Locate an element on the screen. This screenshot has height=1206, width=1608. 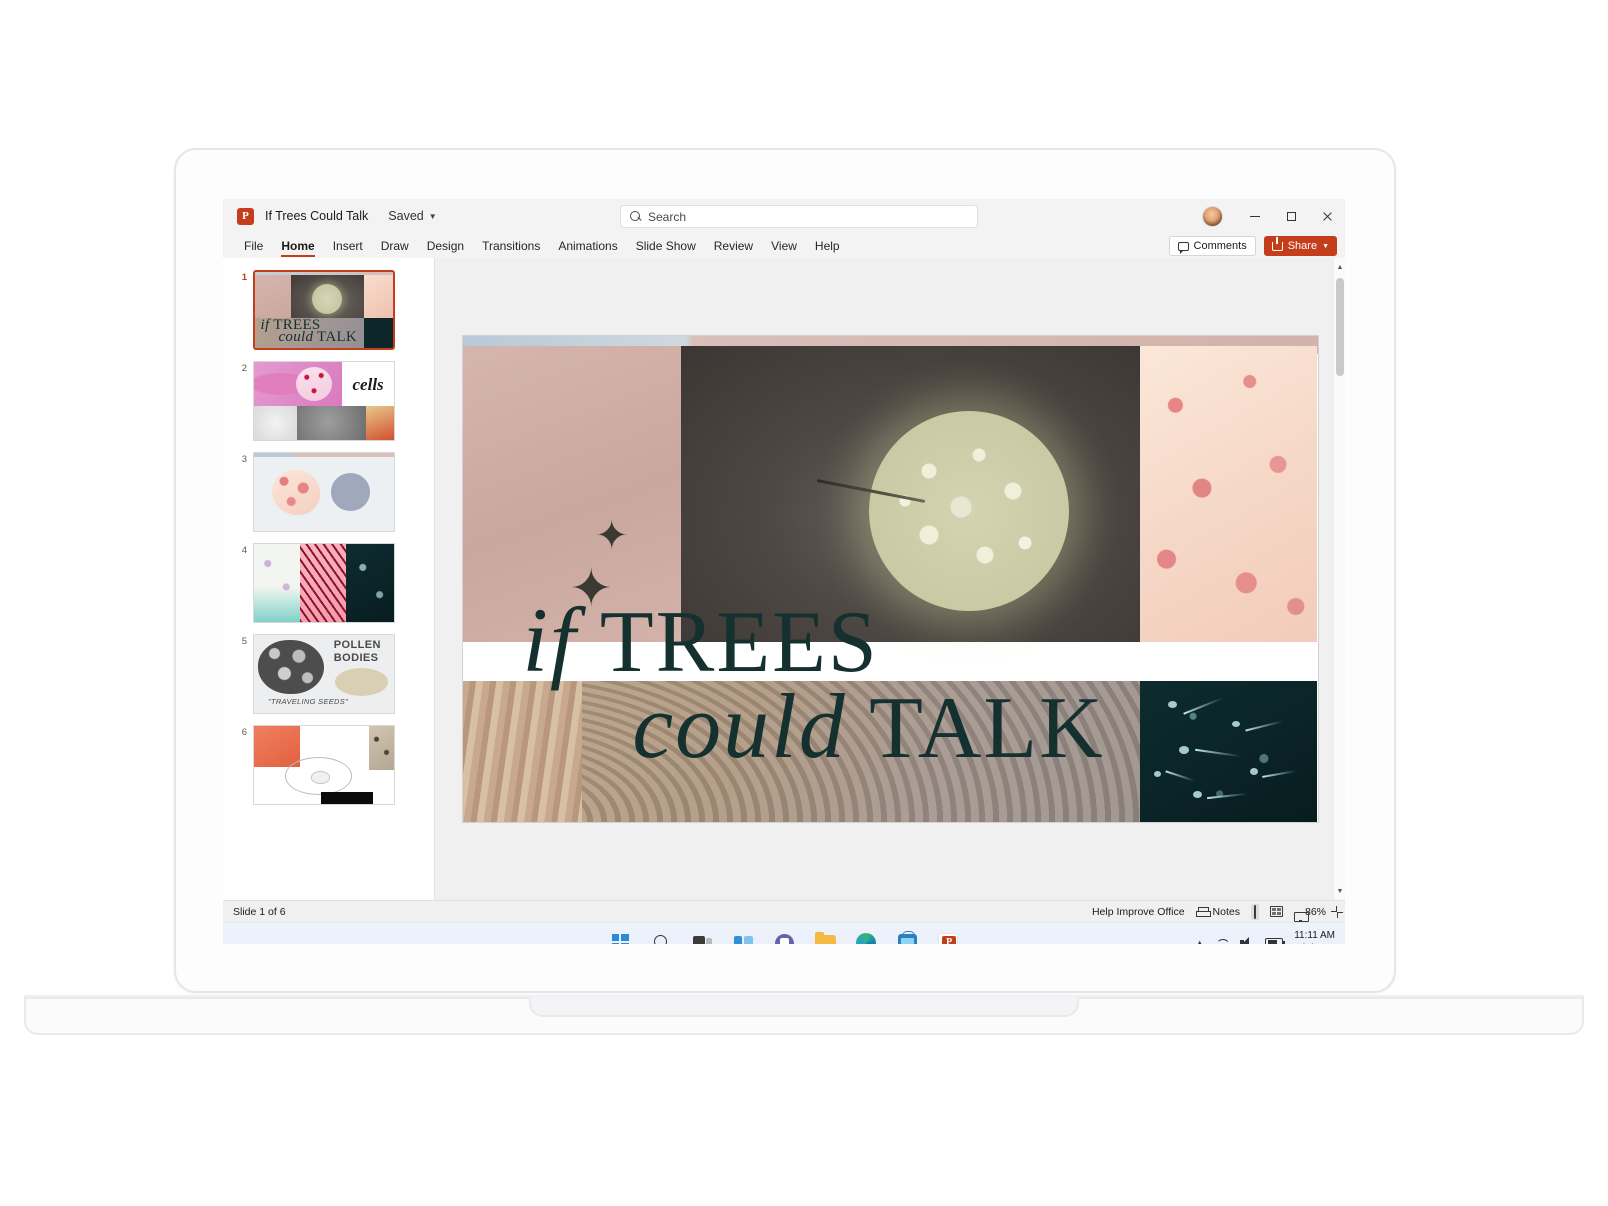
title-bar-right is located at coordinates (1273, 216).